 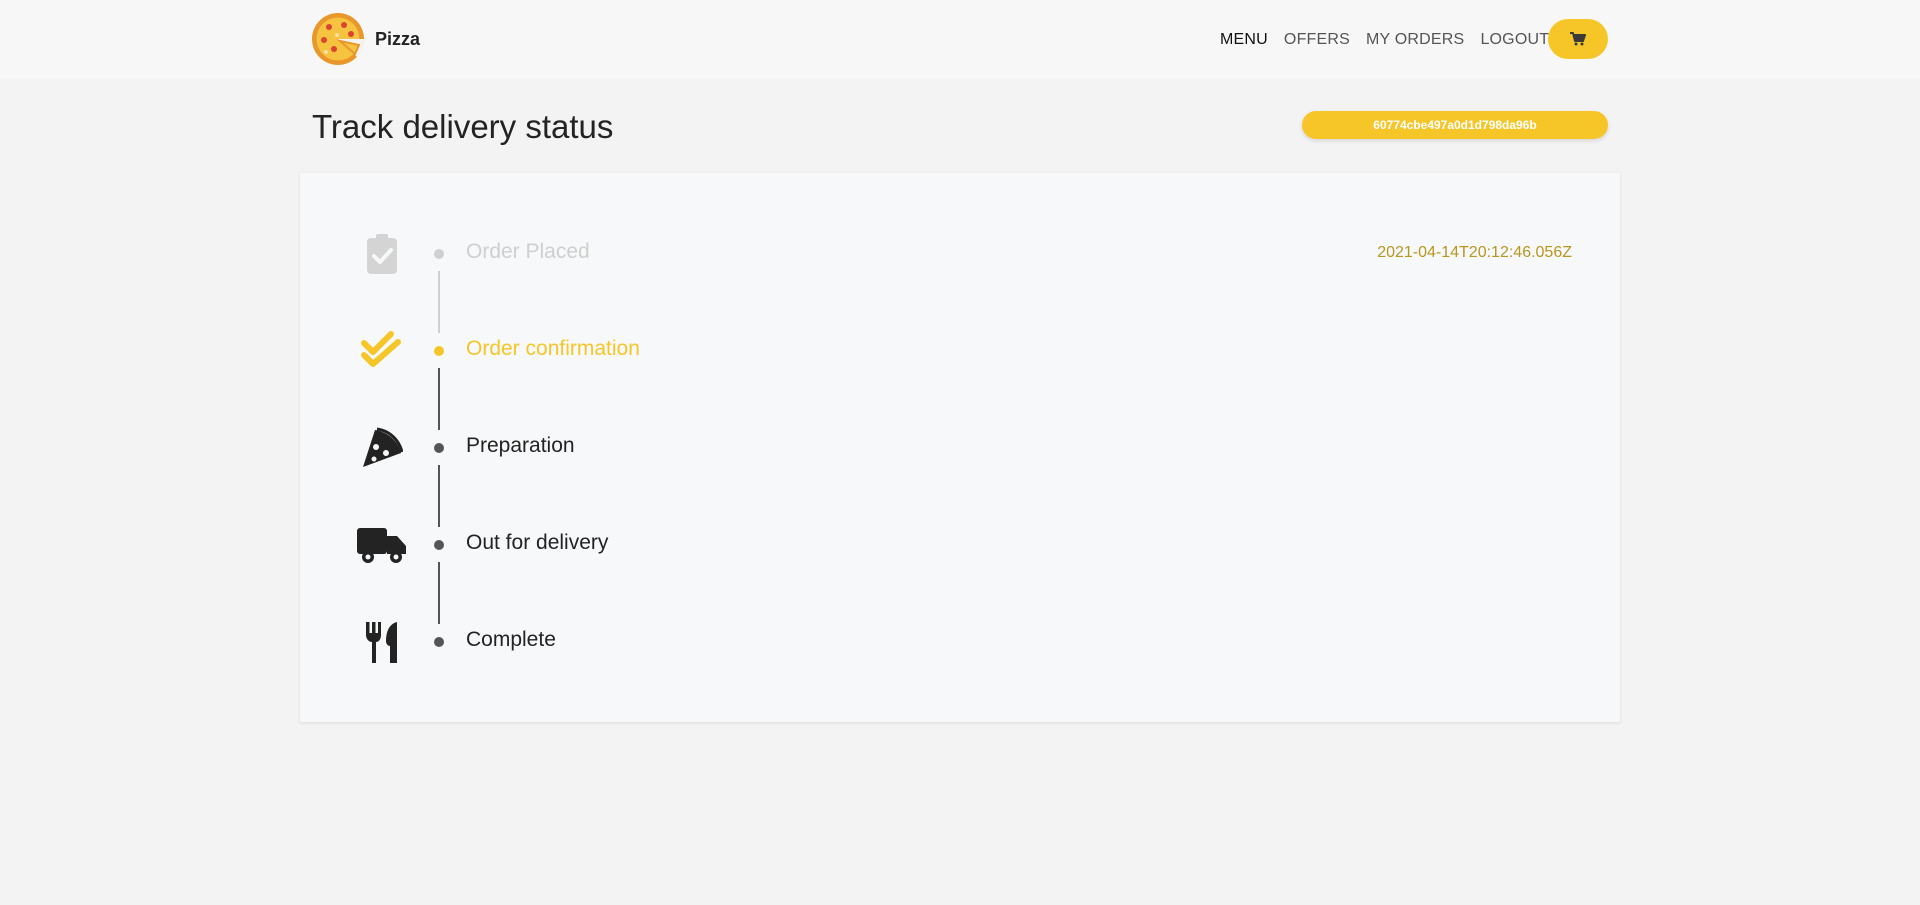 What do you see at coordinates (398, 38) in the screenshot?
I see `brand-name: Pizza` at bounding box center [398, 38].